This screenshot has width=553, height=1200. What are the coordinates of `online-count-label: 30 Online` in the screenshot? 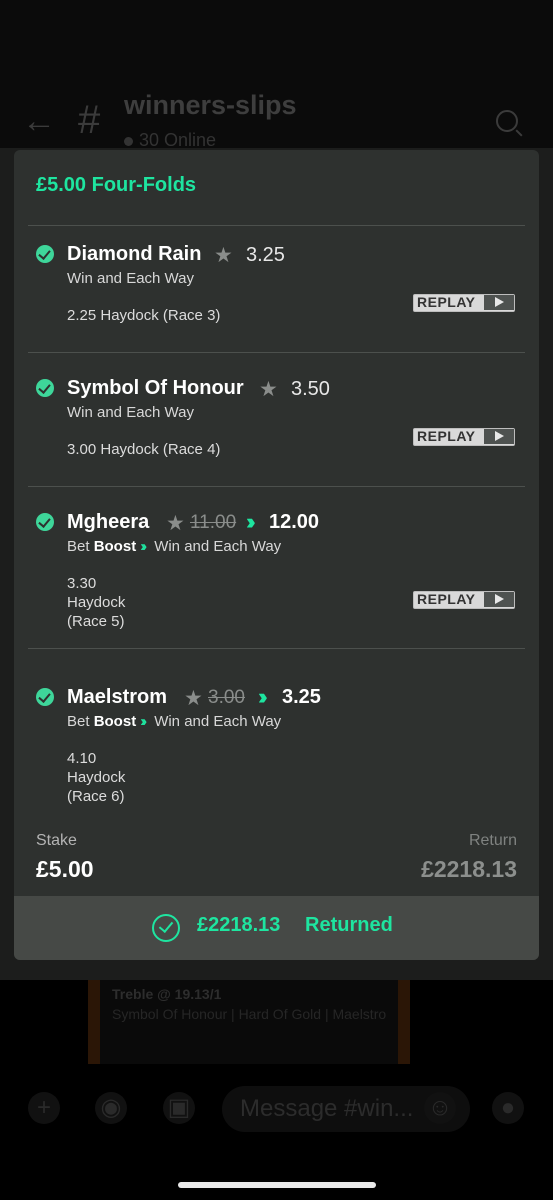 It's located at (178, 140).